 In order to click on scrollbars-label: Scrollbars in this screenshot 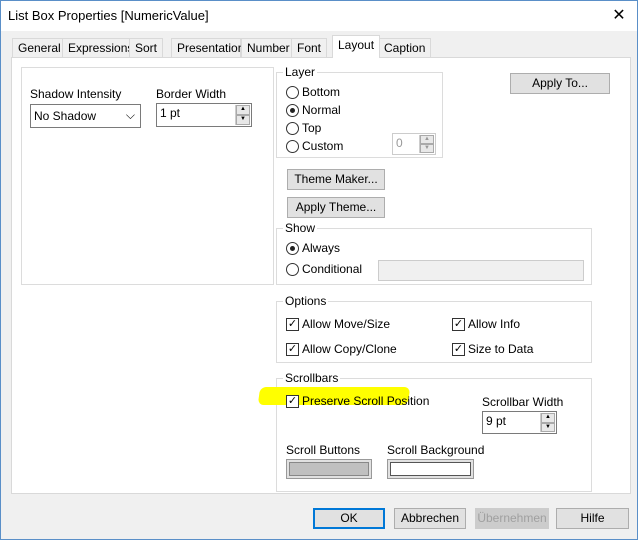, I will do `click(312, 378)`.